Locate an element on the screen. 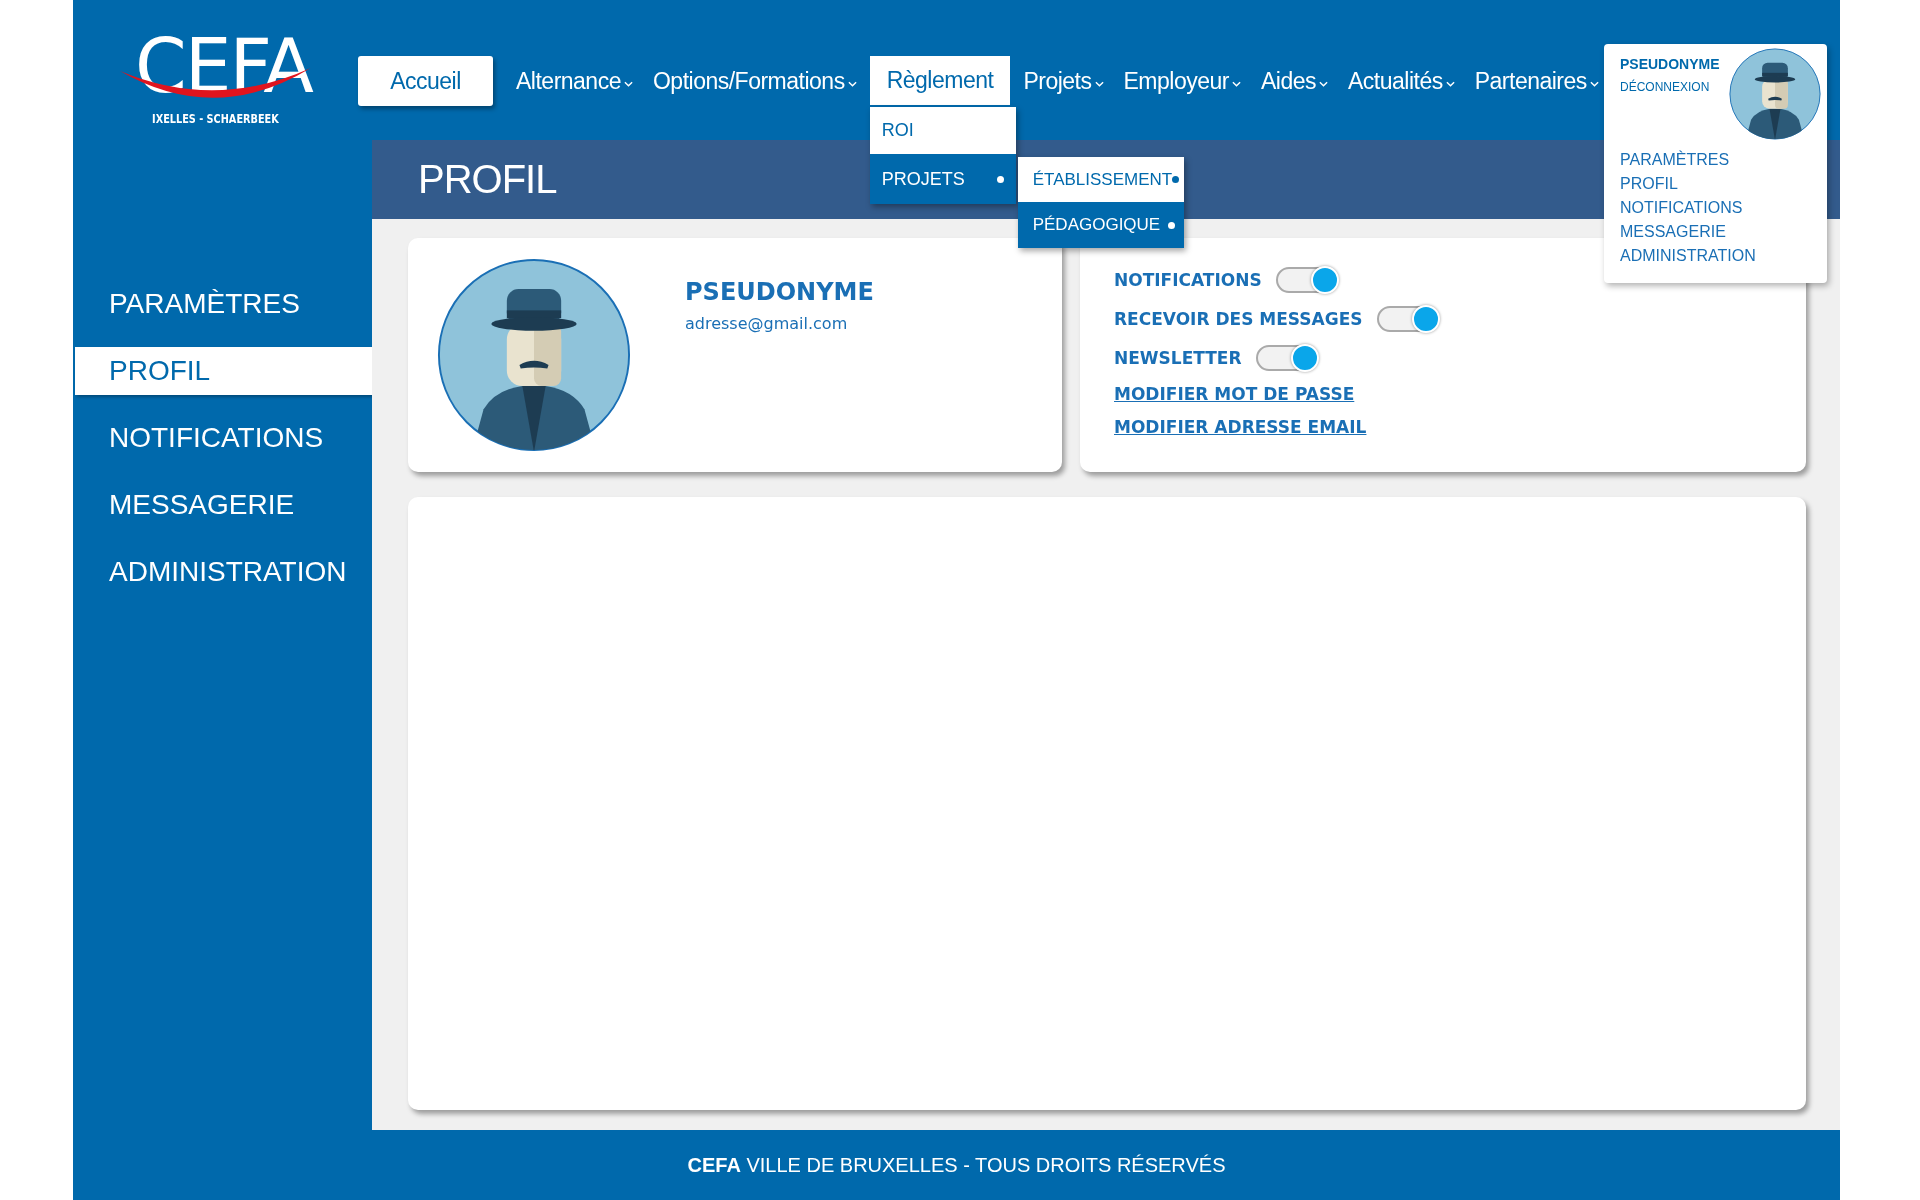  logo-subtitle: IXELLES - SCHAERBEEK is located at coordinates (215, 119).